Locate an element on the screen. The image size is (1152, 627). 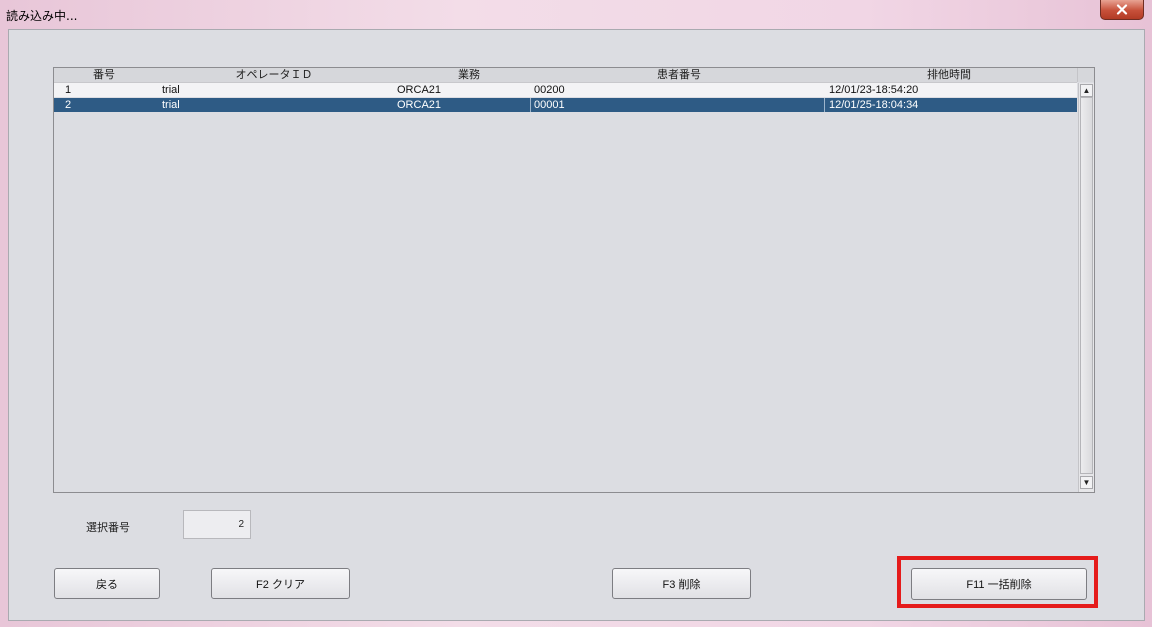
scroll-up-button: ▲ is located at coordinates (1086, 90).